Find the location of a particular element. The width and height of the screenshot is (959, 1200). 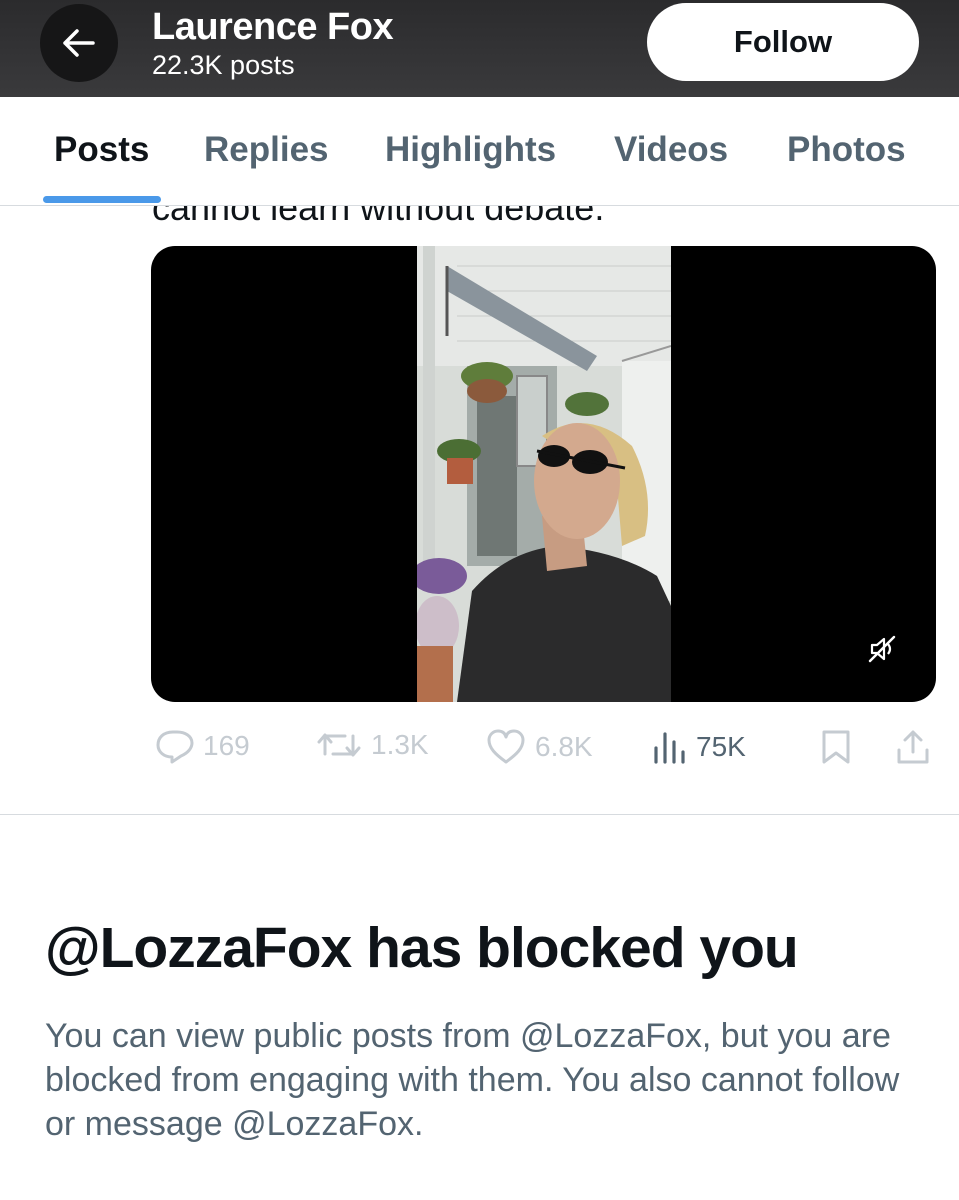

repost-count: 1.3K is located at coordinates (400, 744).